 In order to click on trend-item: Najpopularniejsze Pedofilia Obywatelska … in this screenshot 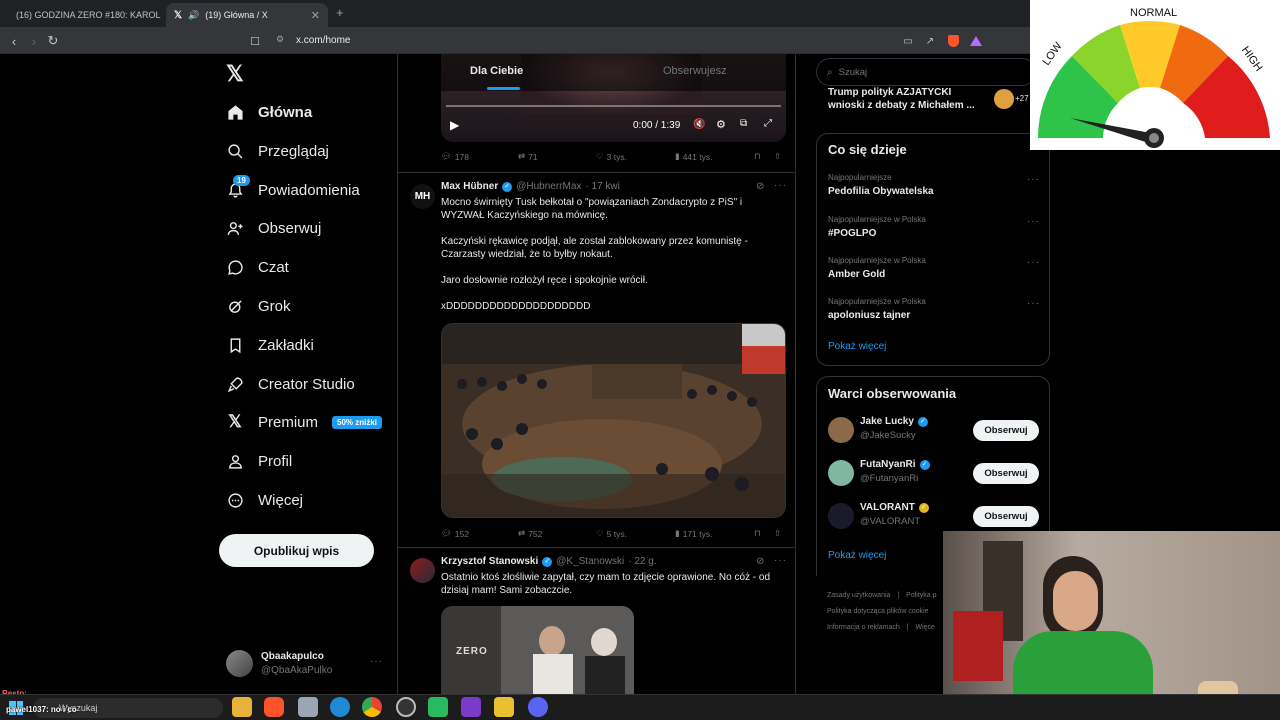, I will do `click(933, 189)`.